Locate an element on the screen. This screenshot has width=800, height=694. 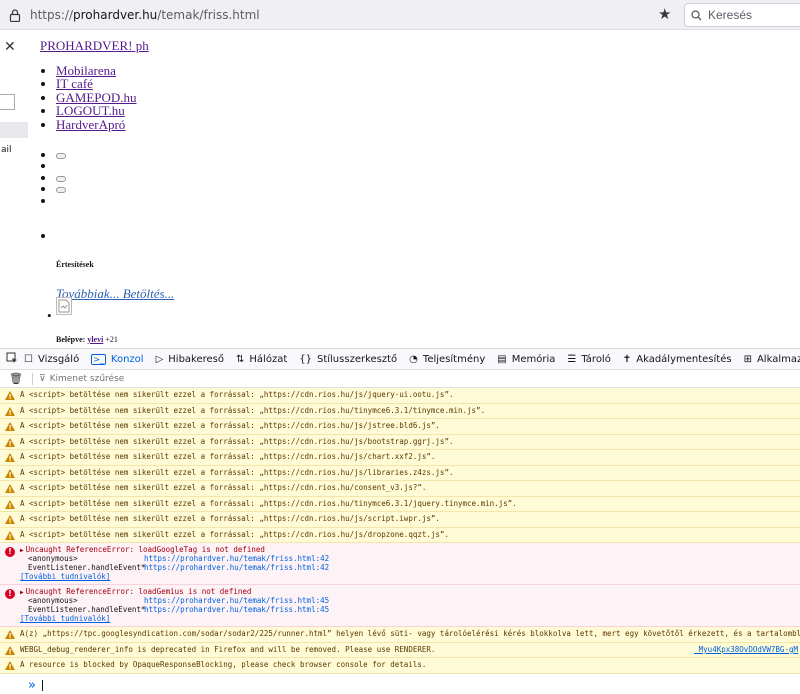
accessibility-icon: ✝ is located at coordinates (627, 359).